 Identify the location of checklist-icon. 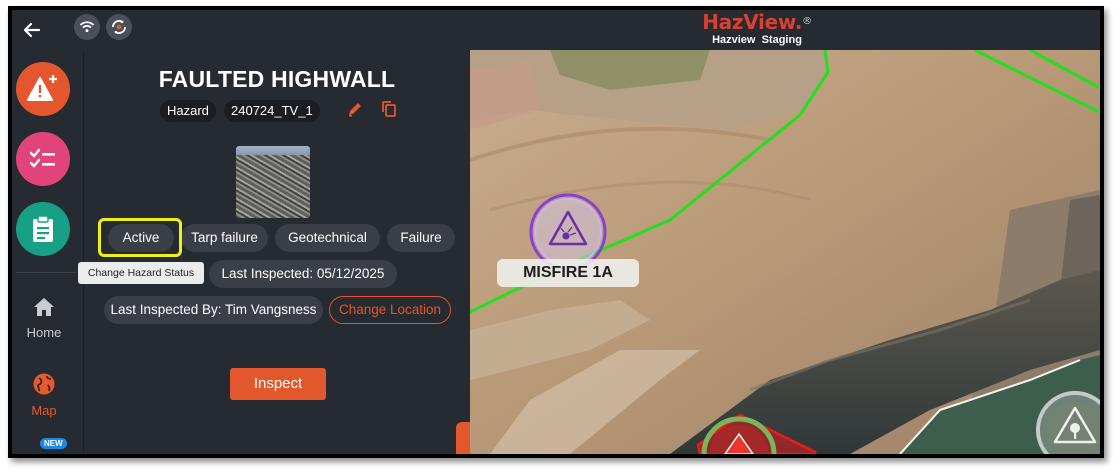
(42, 158).